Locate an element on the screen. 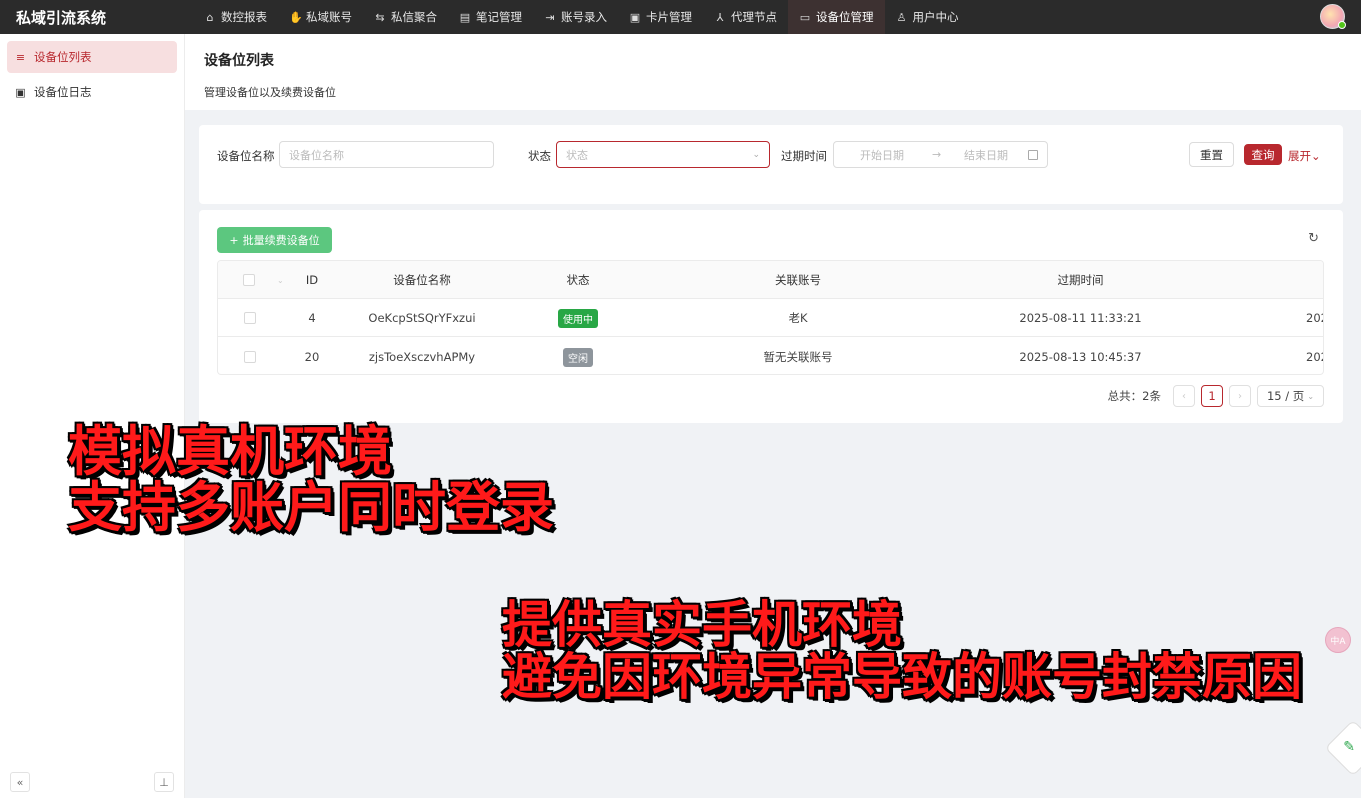  sidebar: ≡ 设备位列表 ▣ 设备位日志 « ⊥ is located at coordinates (92, 416).